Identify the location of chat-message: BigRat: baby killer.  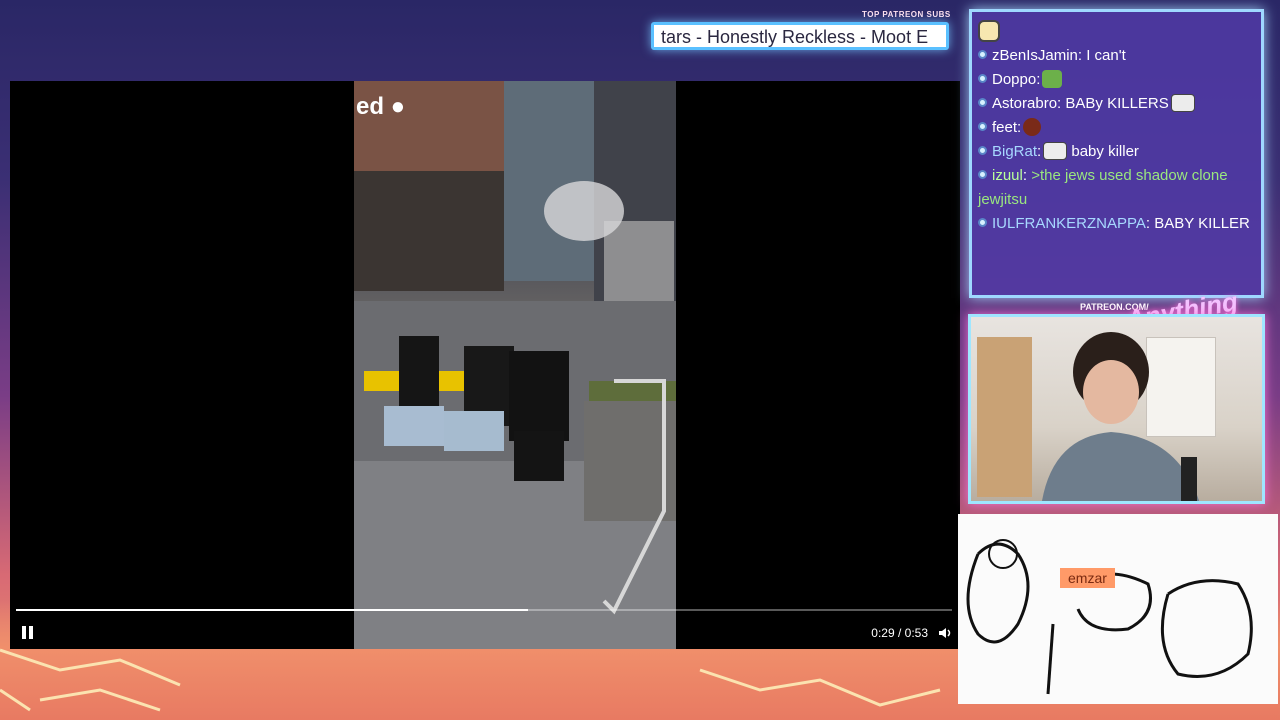
(1116, 152).